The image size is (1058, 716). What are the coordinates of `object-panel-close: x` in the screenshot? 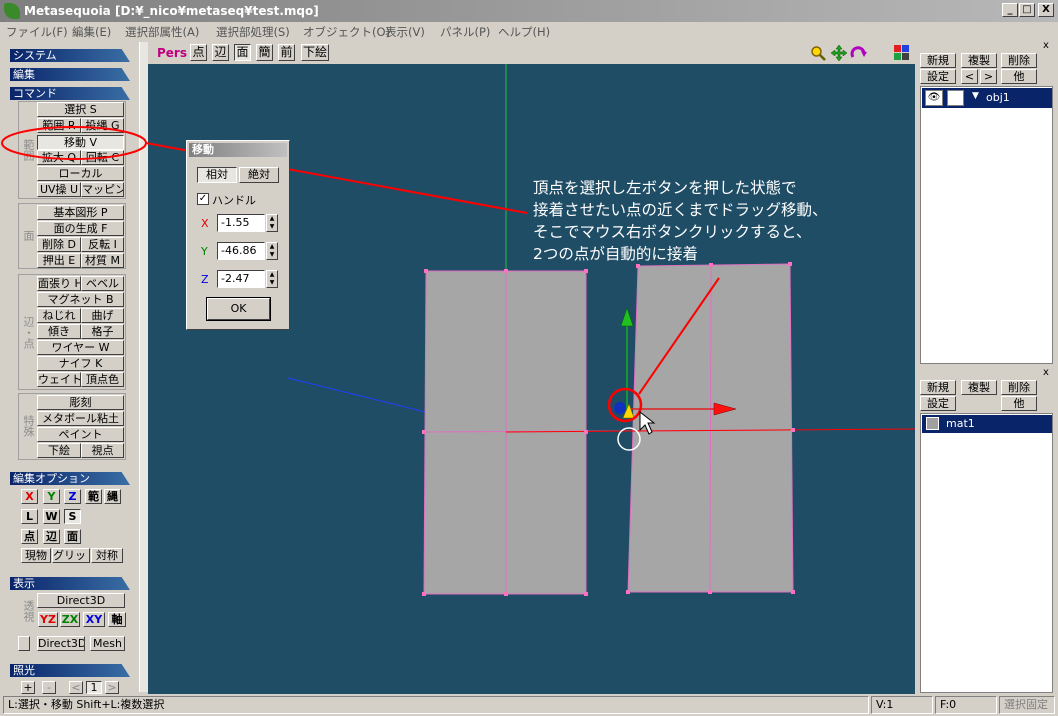 It's located at (1046, 45).